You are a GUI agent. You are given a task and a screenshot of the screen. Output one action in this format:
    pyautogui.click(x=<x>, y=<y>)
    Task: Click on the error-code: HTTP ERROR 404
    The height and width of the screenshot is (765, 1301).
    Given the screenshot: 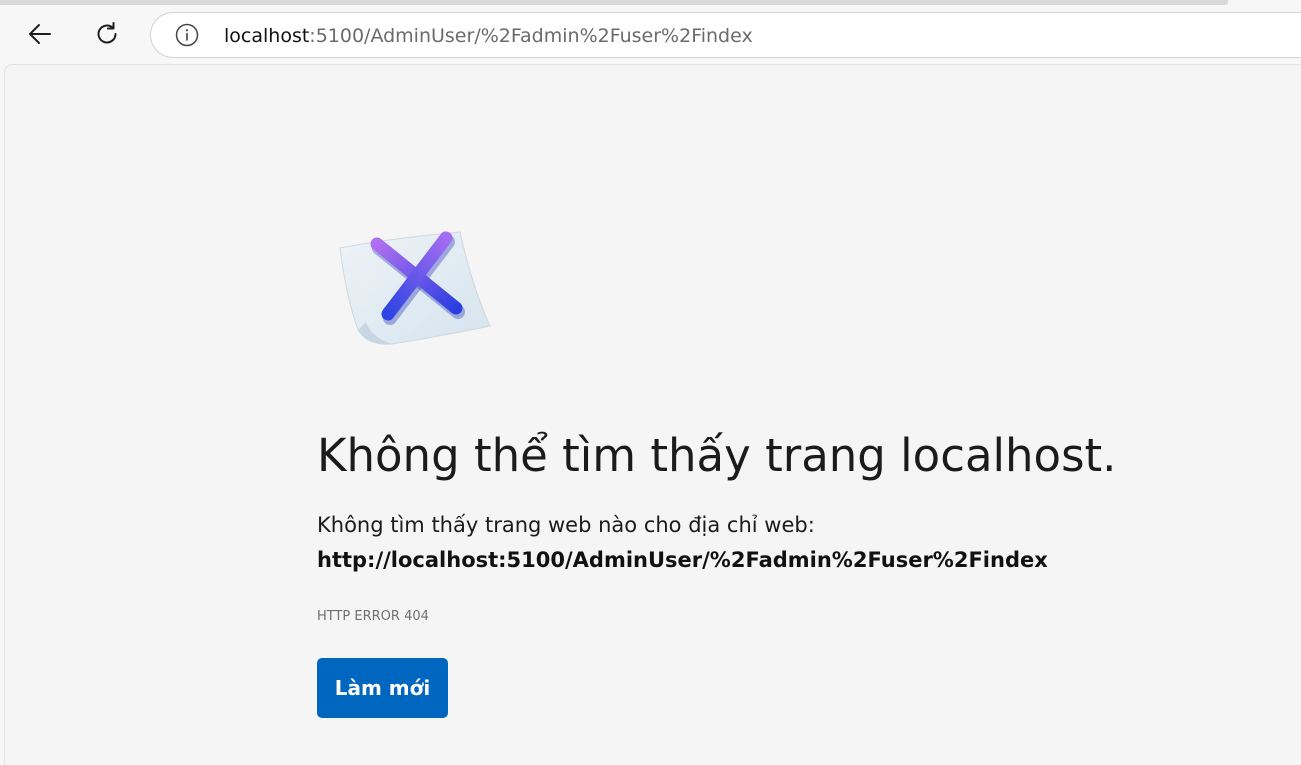 What is the action you would take?
    pyautogui.click(x=373, y=616)
    